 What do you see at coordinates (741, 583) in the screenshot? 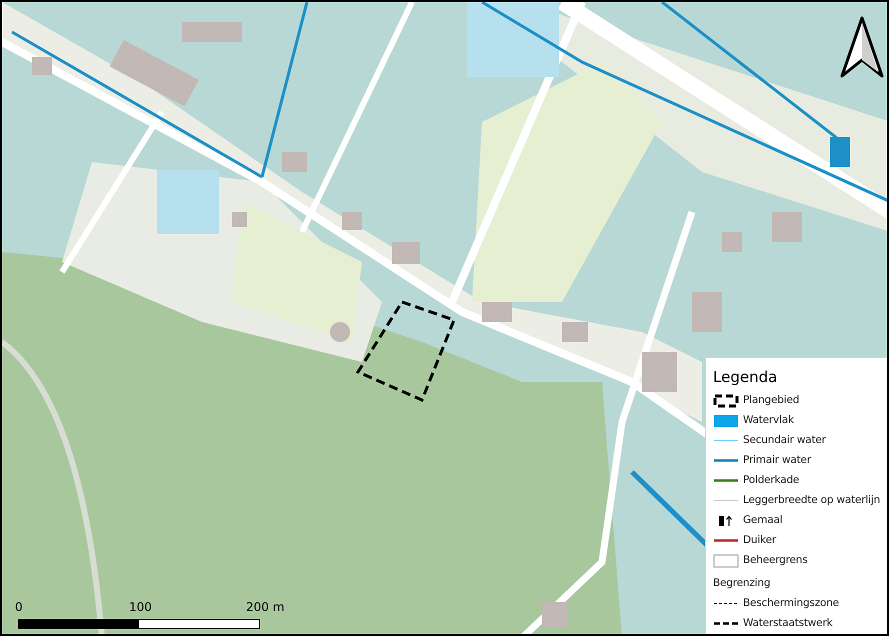
I see `legend-heading: Begrenzing` at bounding box center [741, 583].